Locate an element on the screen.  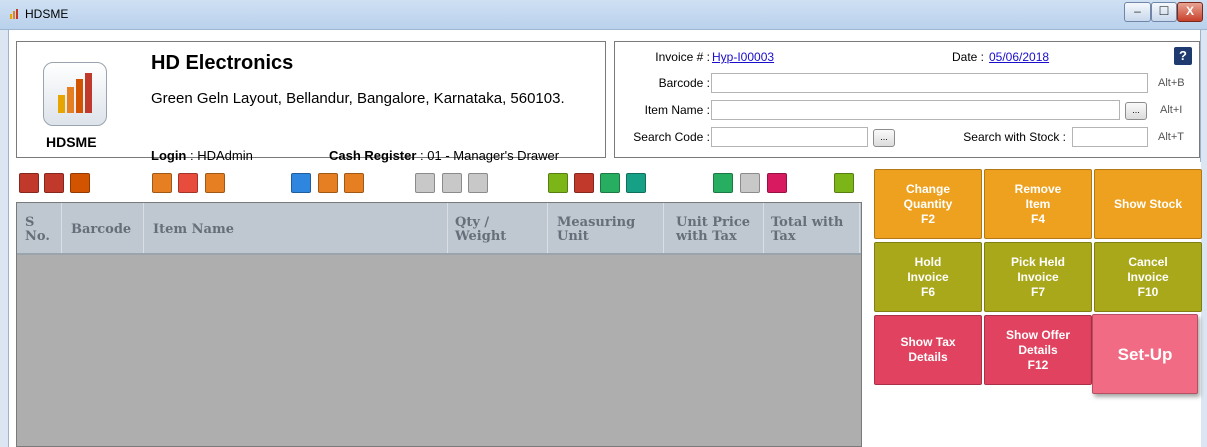
show-offer-details-button: Show Offer Details F12 is located at coordinates (1038, 350).